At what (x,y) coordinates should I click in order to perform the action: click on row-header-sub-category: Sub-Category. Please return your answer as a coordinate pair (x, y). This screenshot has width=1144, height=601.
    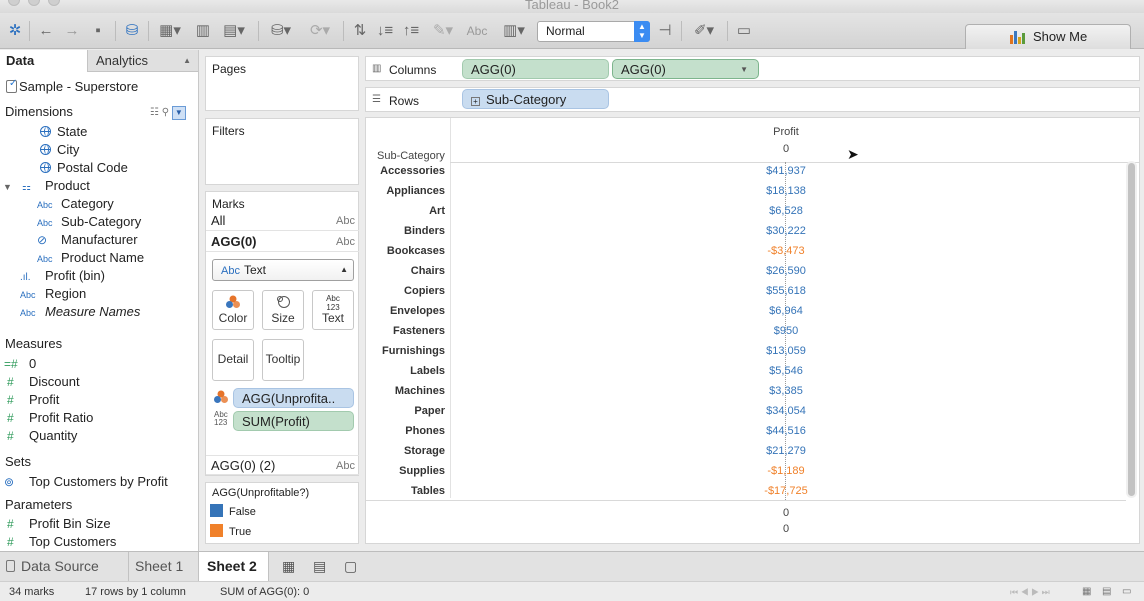
    Looking at the image, I should click on (411, 156).